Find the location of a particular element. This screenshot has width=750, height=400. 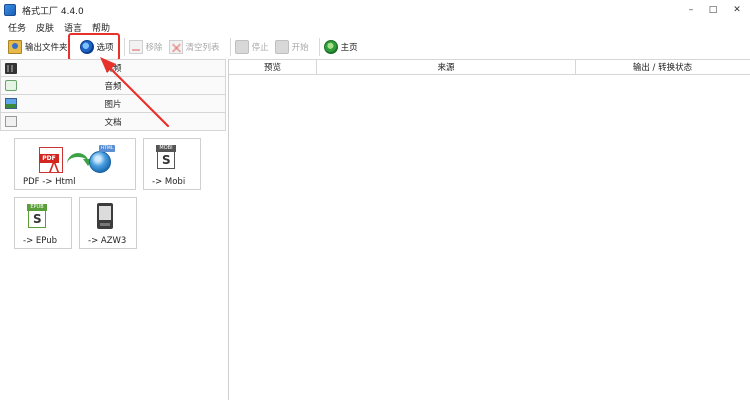

folder-icon is located at coordinates (15, 47).